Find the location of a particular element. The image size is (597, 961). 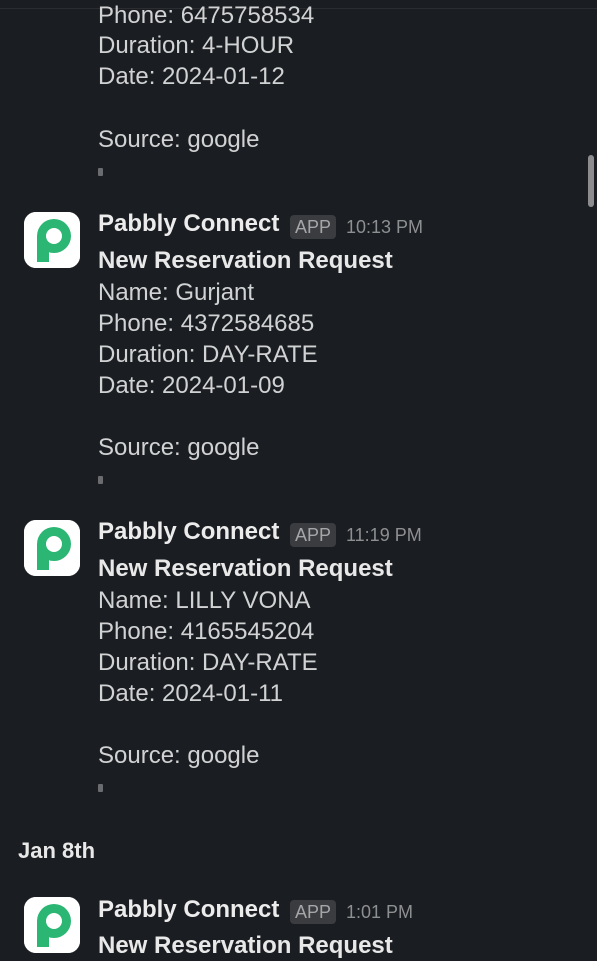

message-timestamp: 1:01 PM is located at coordinates (379, 912).